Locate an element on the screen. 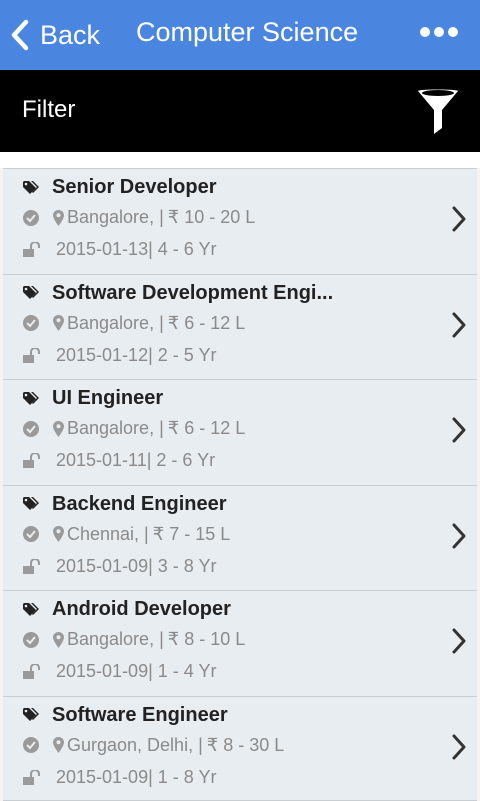 The width and height of the screenshot is (480, 801). job-date-experience: 2015-01-09| 1 - 8 Yr is located at coordinates (136, 777).